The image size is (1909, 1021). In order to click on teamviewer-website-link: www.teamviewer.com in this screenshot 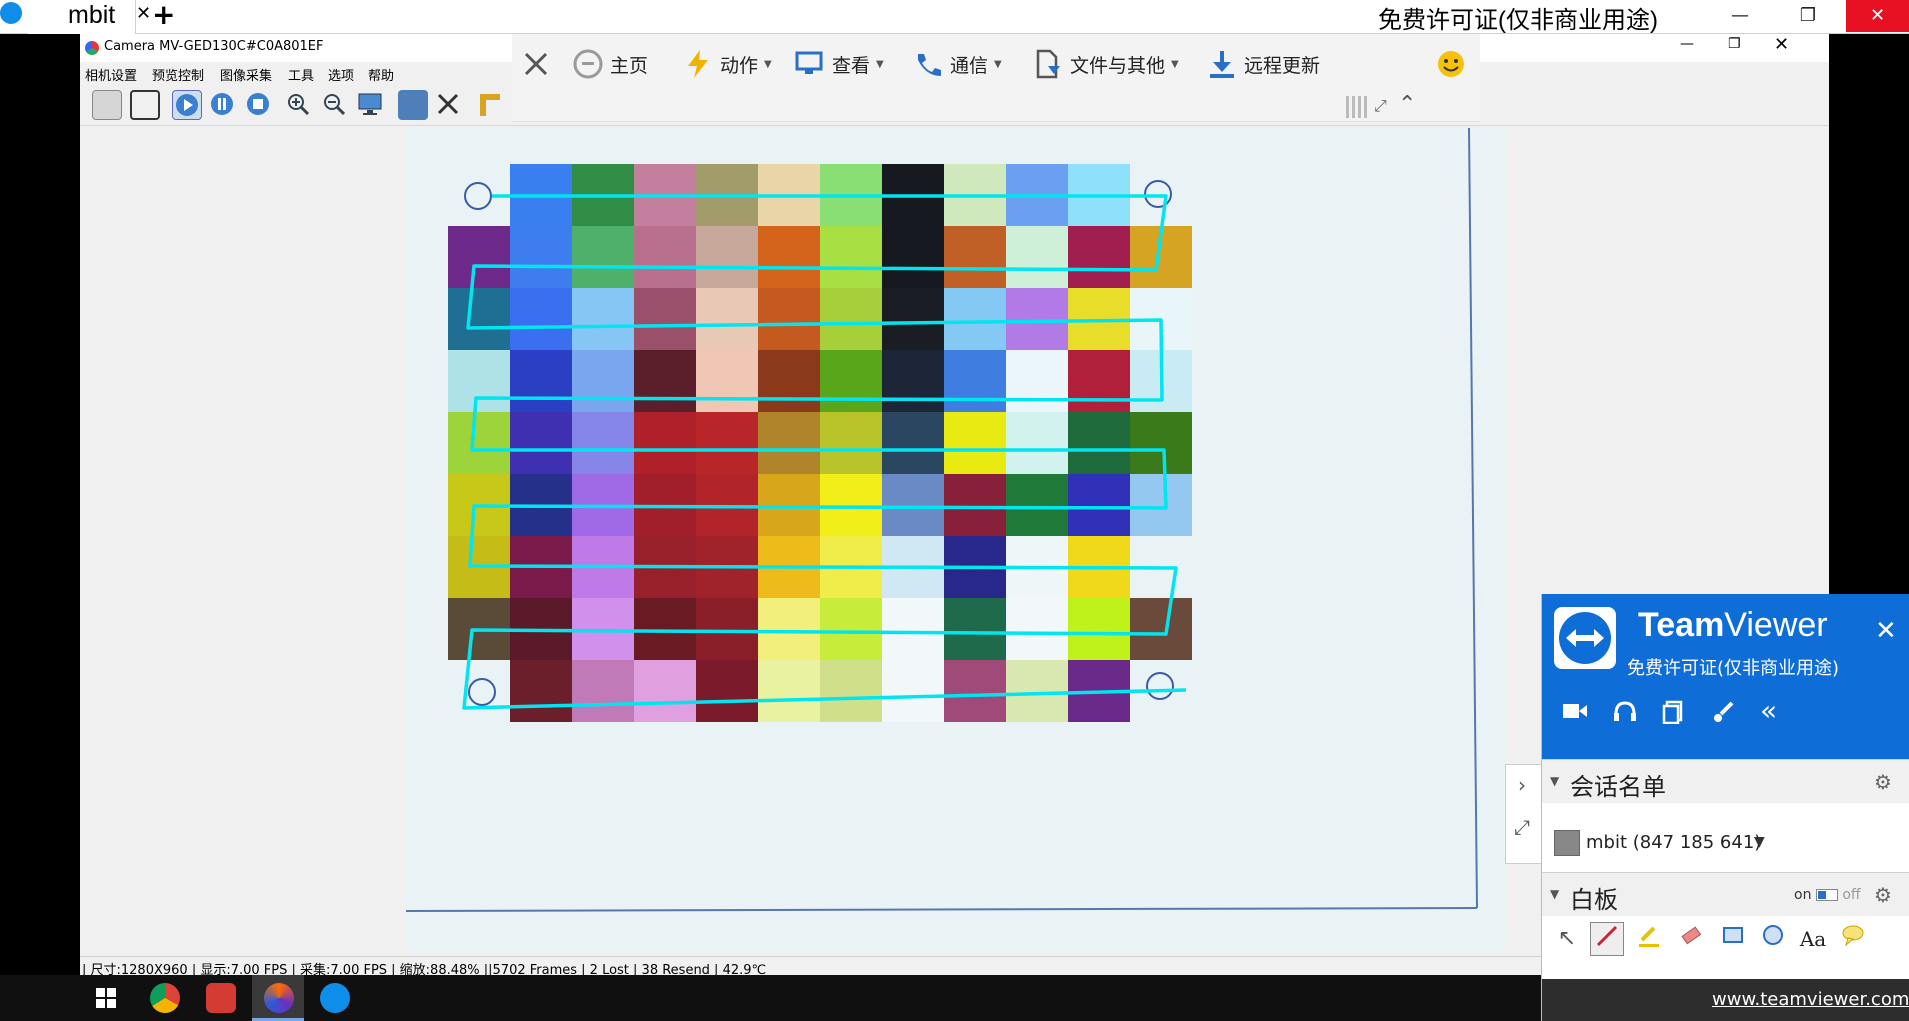, I will do `click(1810, 999)`.